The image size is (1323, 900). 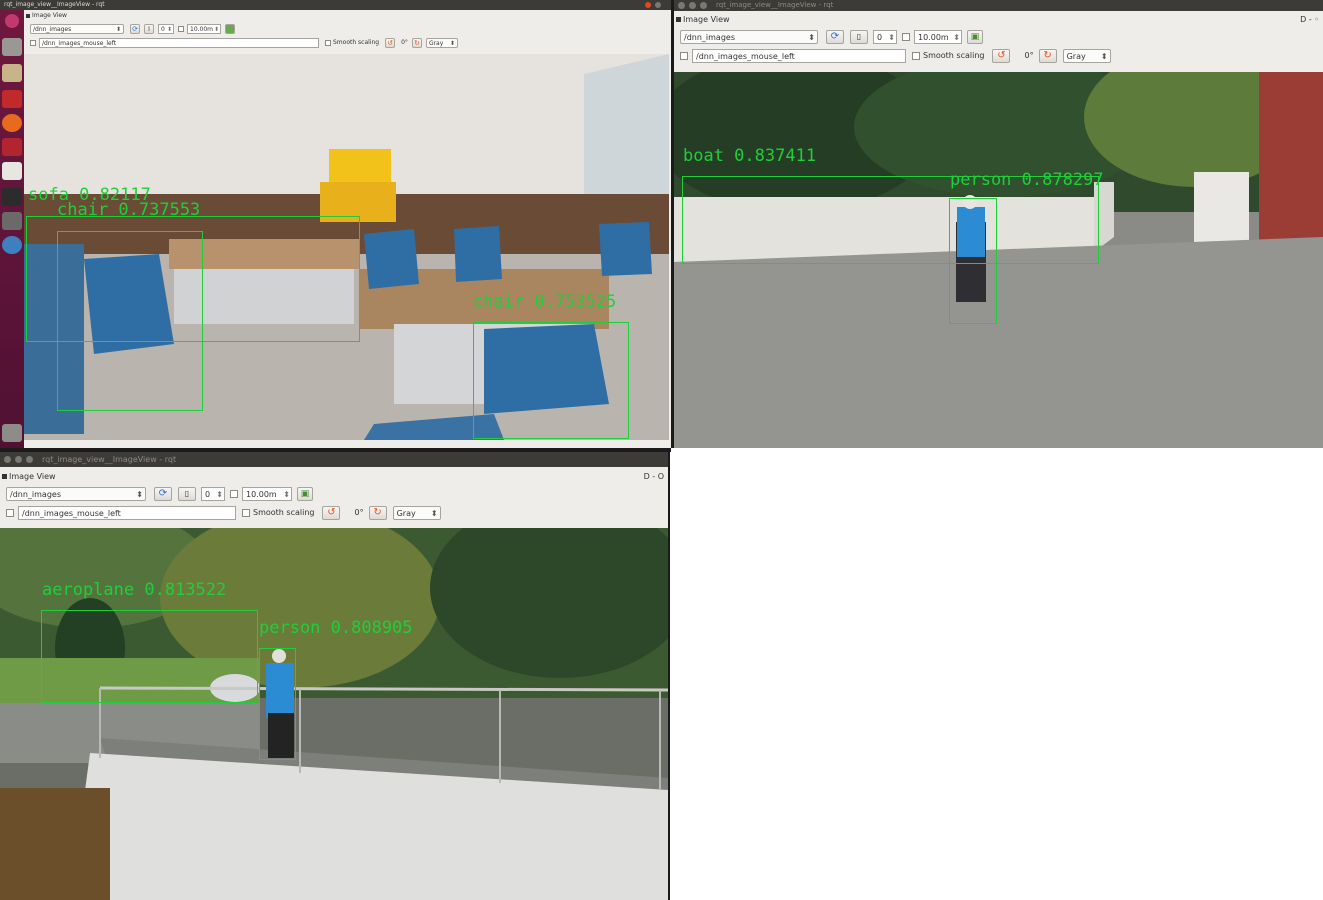 I want to click on divider-vertical, so click(x=672, y=224).